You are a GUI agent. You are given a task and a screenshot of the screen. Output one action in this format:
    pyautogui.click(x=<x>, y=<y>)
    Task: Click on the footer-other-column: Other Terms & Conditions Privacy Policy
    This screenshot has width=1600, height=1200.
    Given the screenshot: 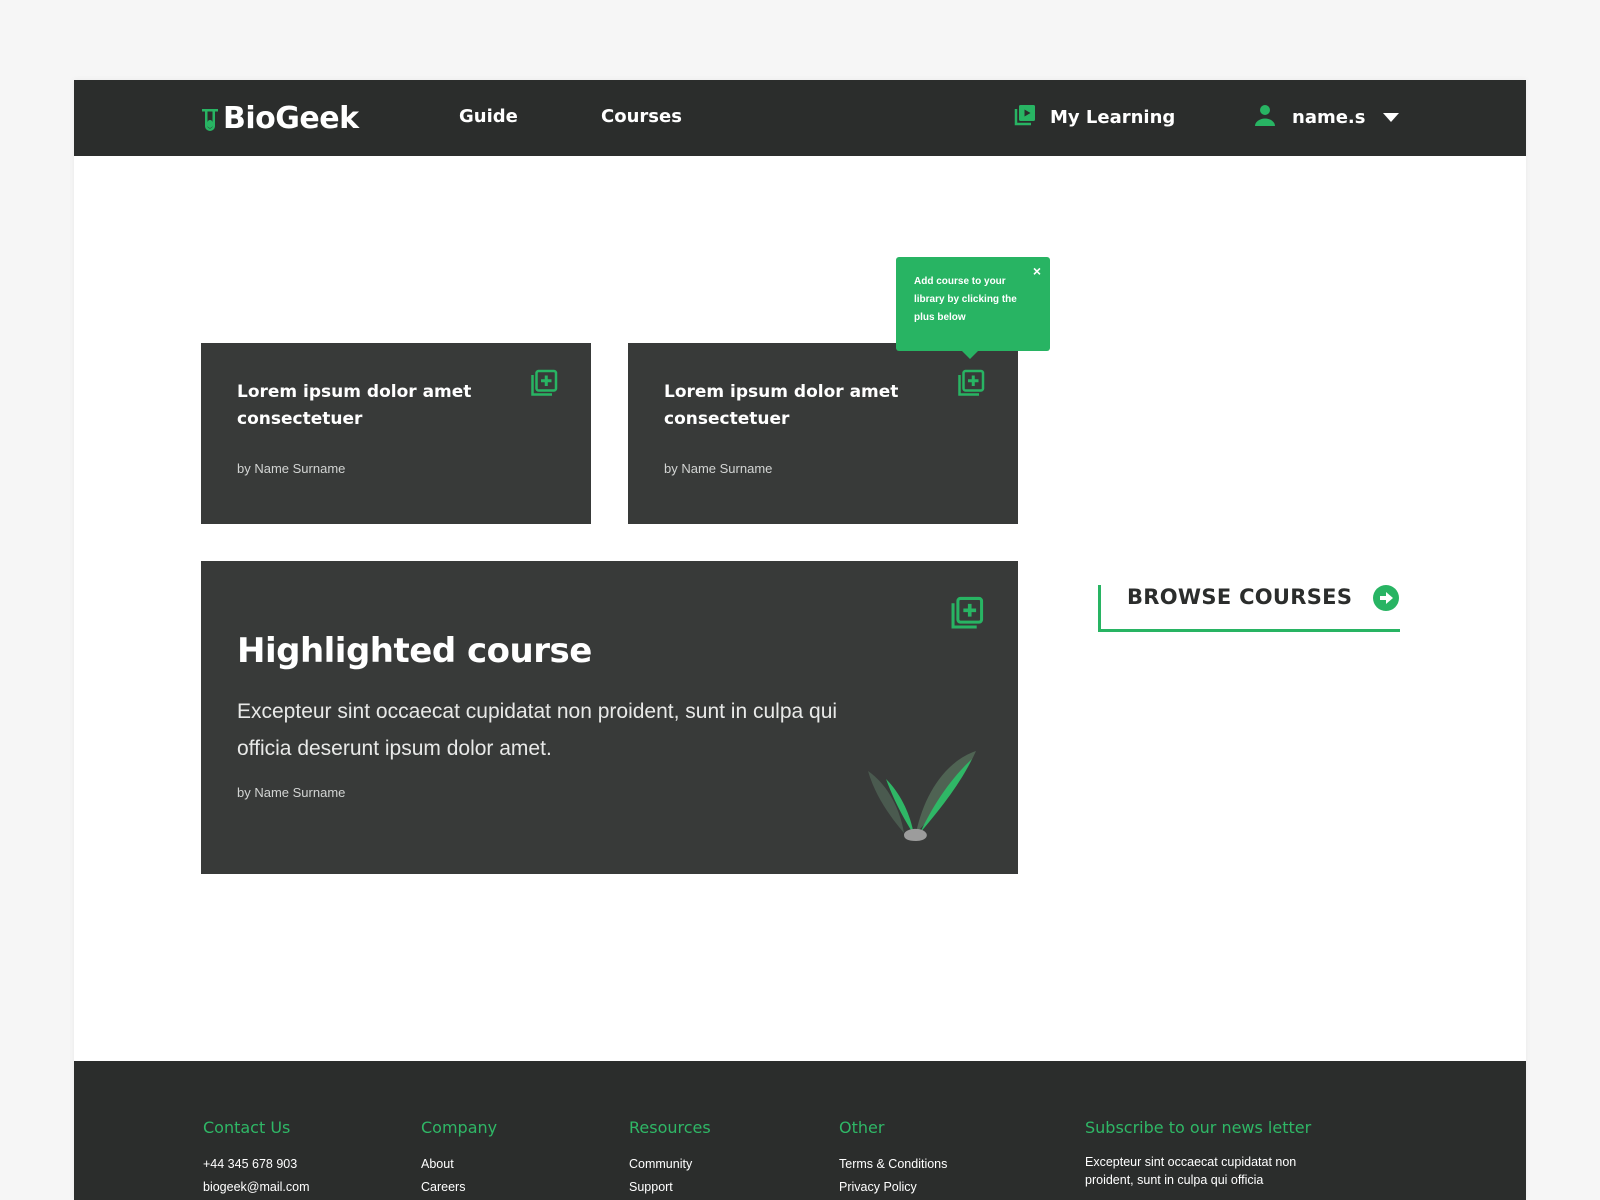 What is the action you would take?
    pyautogui.click(x=893, y=1158)
    